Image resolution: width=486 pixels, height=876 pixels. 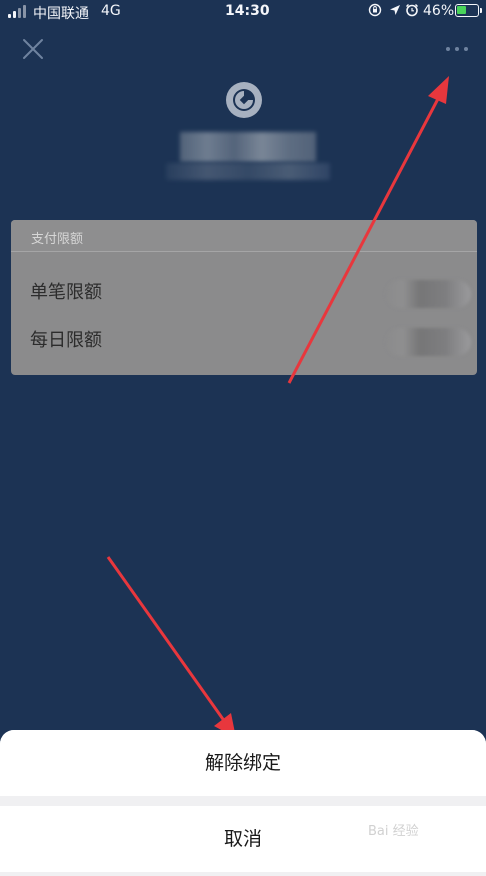 What do you see at coordinates (412, 10) in the screenshot?
I see `alarm-icon` at bounding box center [412, 10].